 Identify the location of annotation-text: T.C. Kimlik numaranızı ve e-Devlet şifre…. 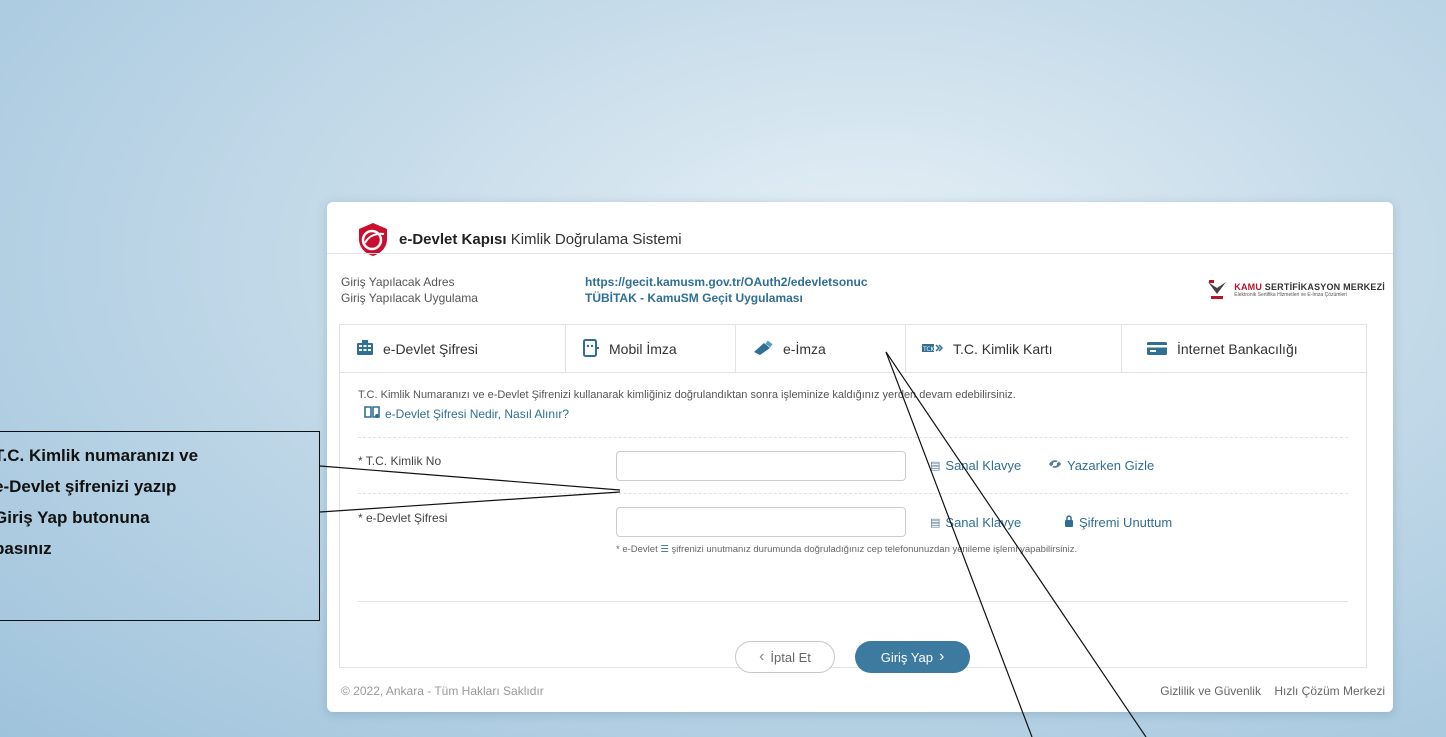
(99, 502).